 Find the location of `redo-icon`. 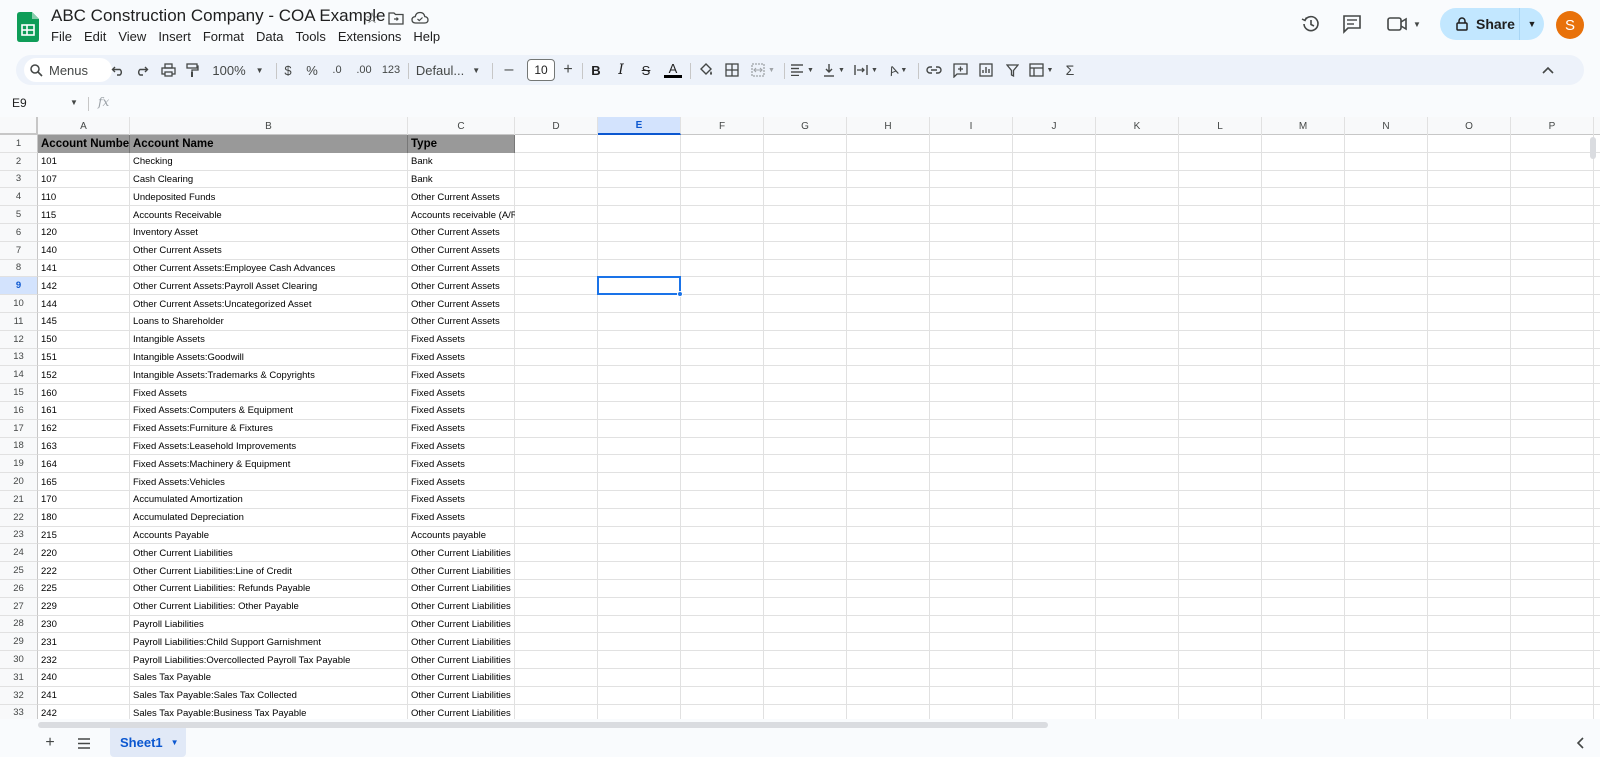

redo-icon is located at coordinates (142, 70).